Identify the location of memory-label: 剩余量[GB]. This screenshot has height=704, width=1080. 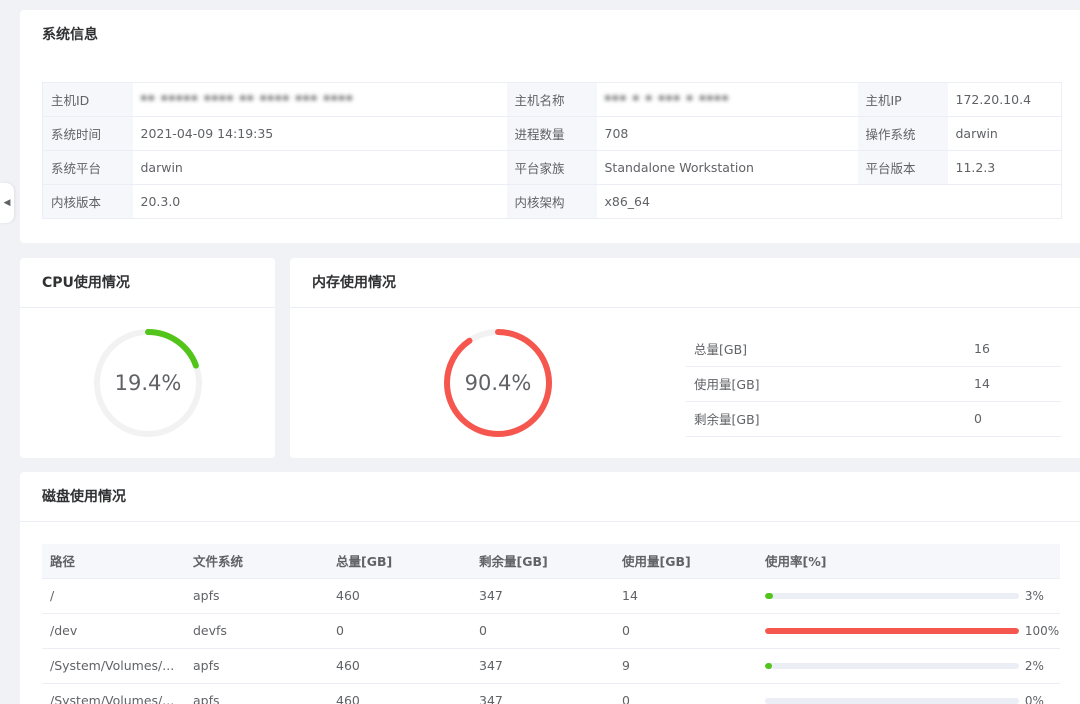
(826, 419).